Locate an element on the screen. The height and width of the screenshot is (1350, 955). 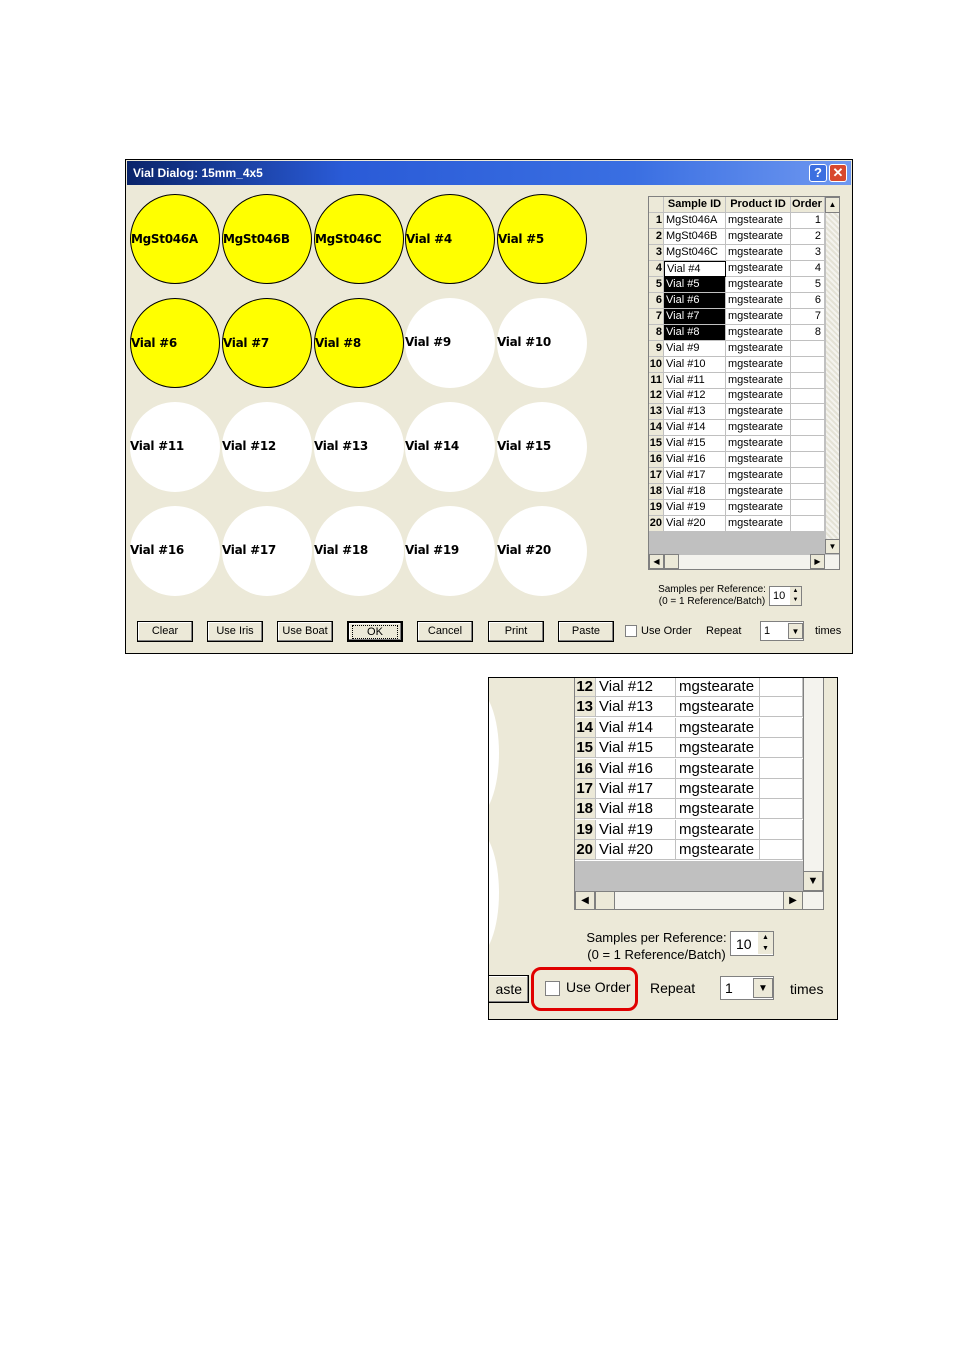
sample-id-cell: Vial #20 is located at coordinates (695, 524).